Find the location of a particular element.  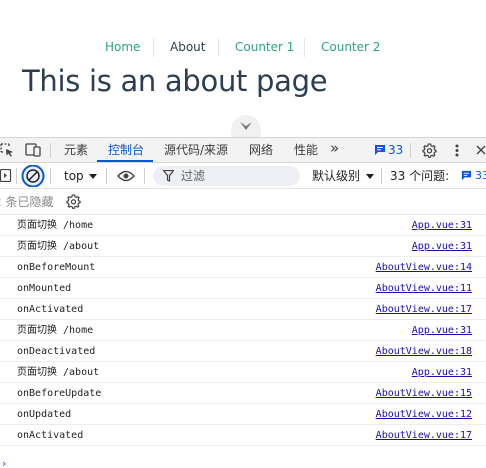

console-source-link: AboutView.vue:18 is located at coordinates (424, 351).